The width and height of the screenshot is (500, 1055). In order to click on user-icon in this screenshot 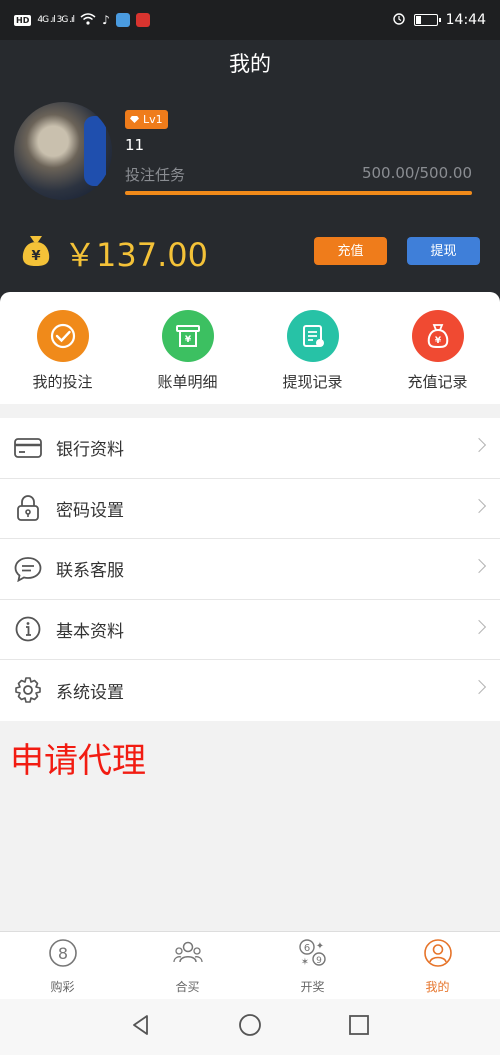, I will do `click(438, 955)`.